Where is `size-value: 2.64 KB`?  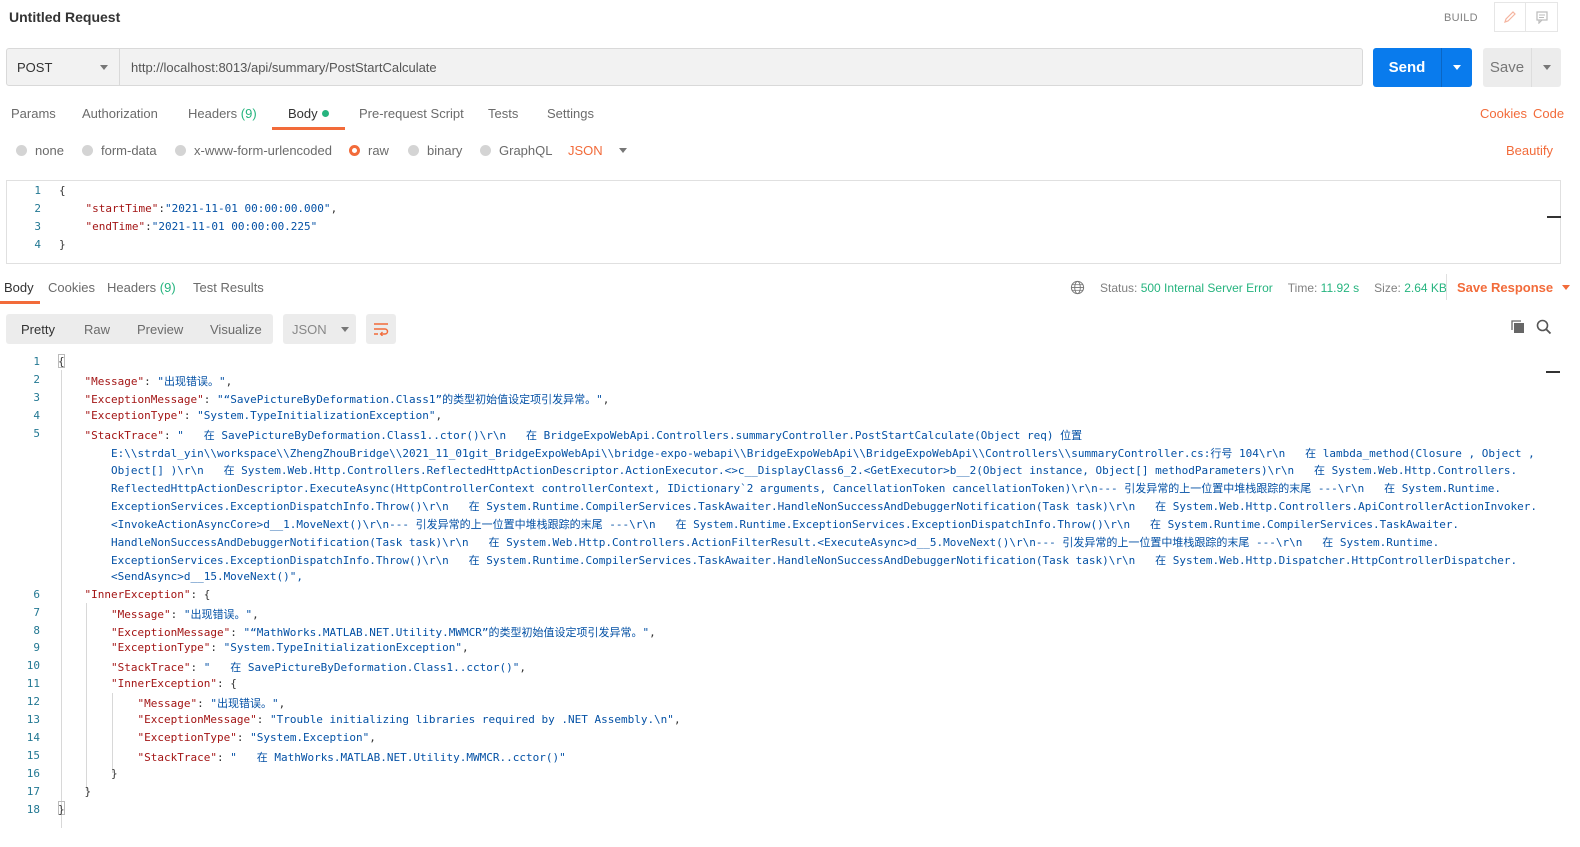 size-value: 2.64 KB is located at coordinates (1425, 288).